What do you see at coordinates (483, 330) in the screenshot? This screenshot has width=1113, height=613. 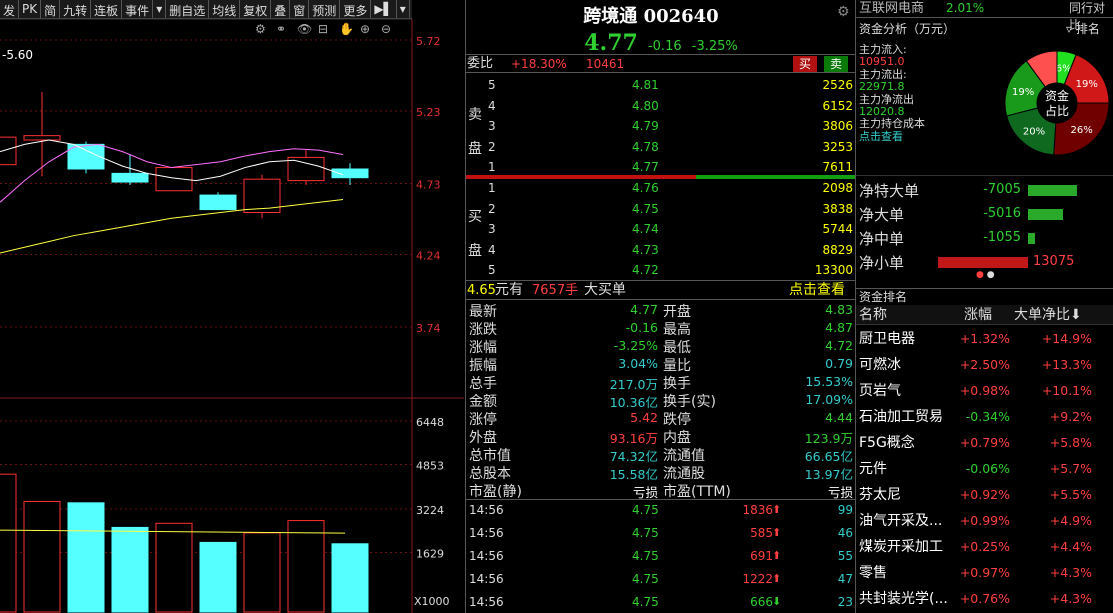 I see `stat-label: 涨跌` at bounding box center [483, 330].